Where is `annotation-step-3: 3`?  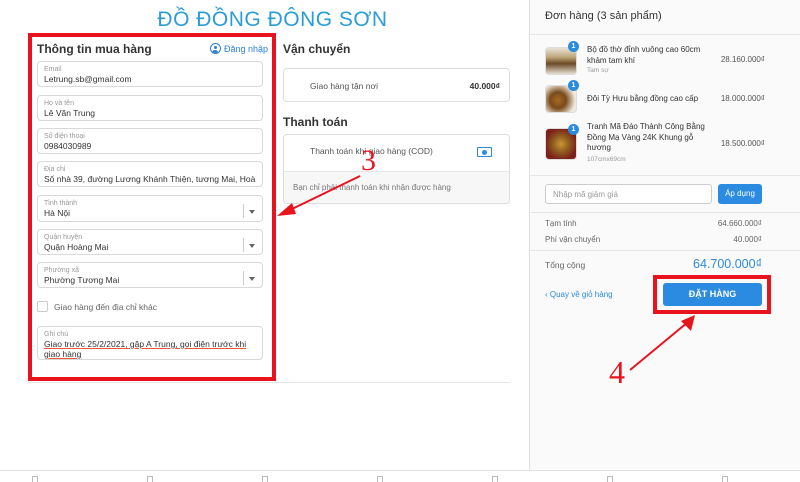
annotation-step-3: 3 is located at coordinates (368, 160).